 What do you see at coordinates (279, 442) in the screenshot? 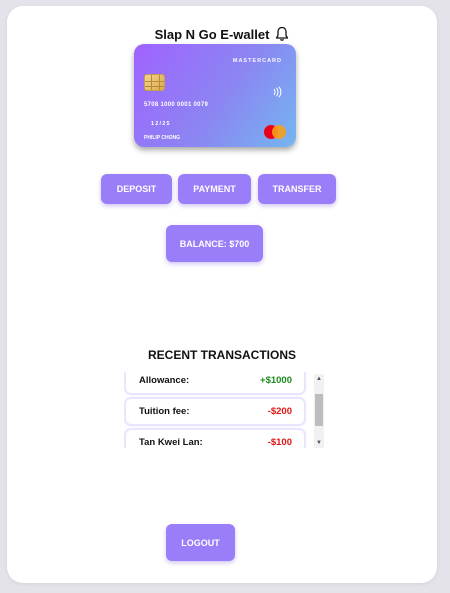
I see `transaction-amount: -$100` at bounding box center [279, 442].